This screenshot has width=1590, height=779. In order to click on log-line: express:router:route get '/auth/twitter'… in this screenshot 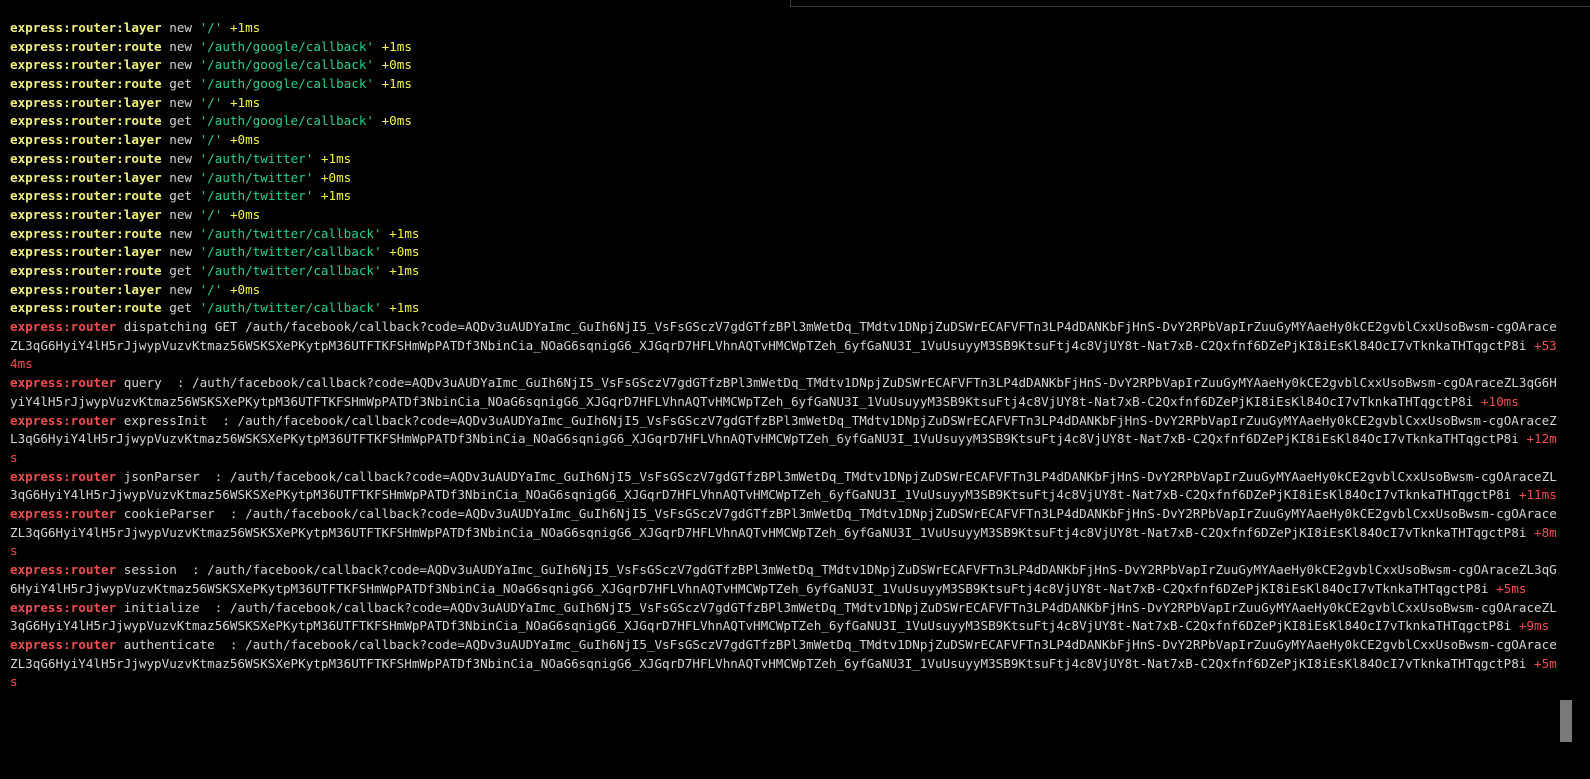, I will do `click(181, 196)`.